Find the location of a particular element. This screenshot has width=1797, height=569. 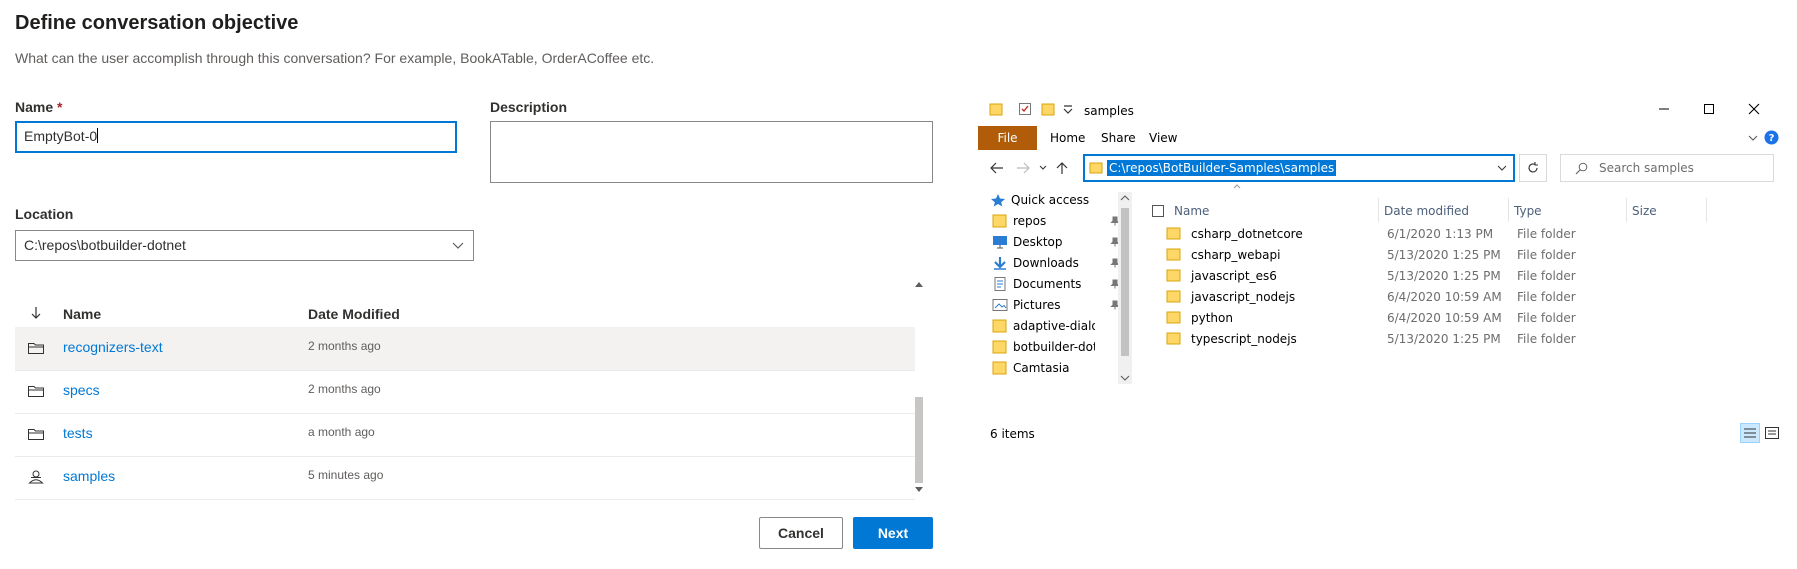

tree-item-quick-access: Quick access is located at coordinates (1045, 201).